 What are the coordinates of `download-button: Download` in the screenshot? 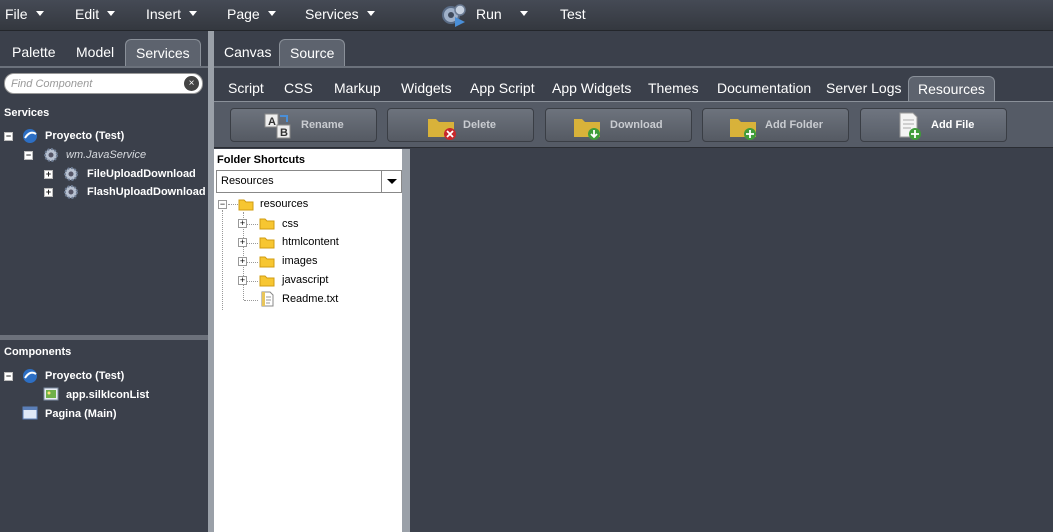 It's located at (618, 125).